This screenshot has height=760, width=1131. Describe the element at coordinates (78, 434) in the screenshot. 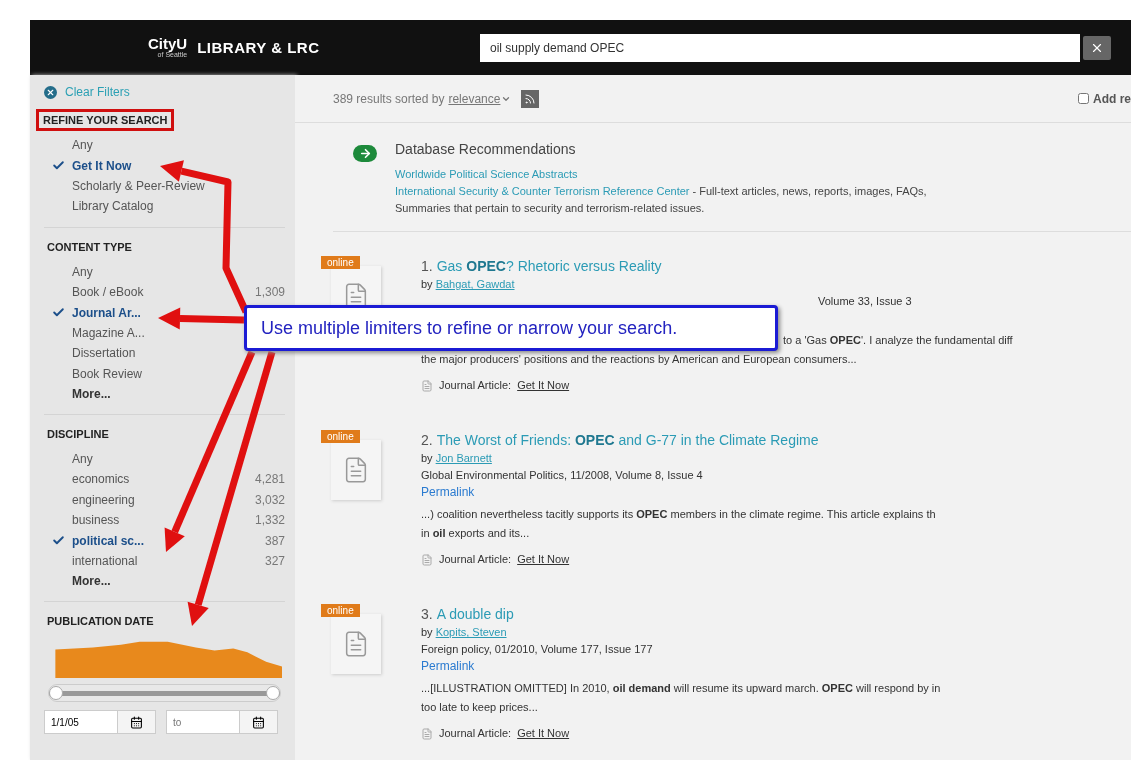

I see `section-heading: DISCIPLINE` at that location.